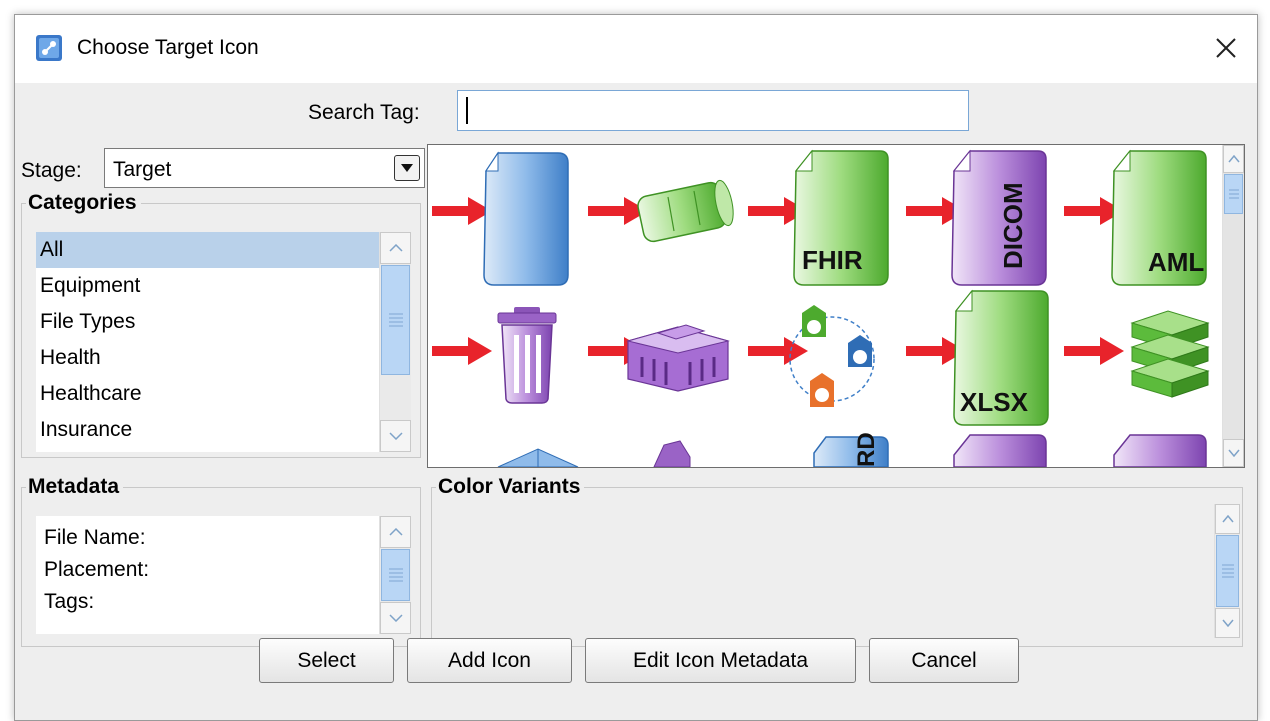 Image resolution: width=1270 pixels, height=721 pixels. What do you see at coordinates (1137, 354) in the screenshot?
I see `server-stack-target-icon` at bounding box center [1137, 354].